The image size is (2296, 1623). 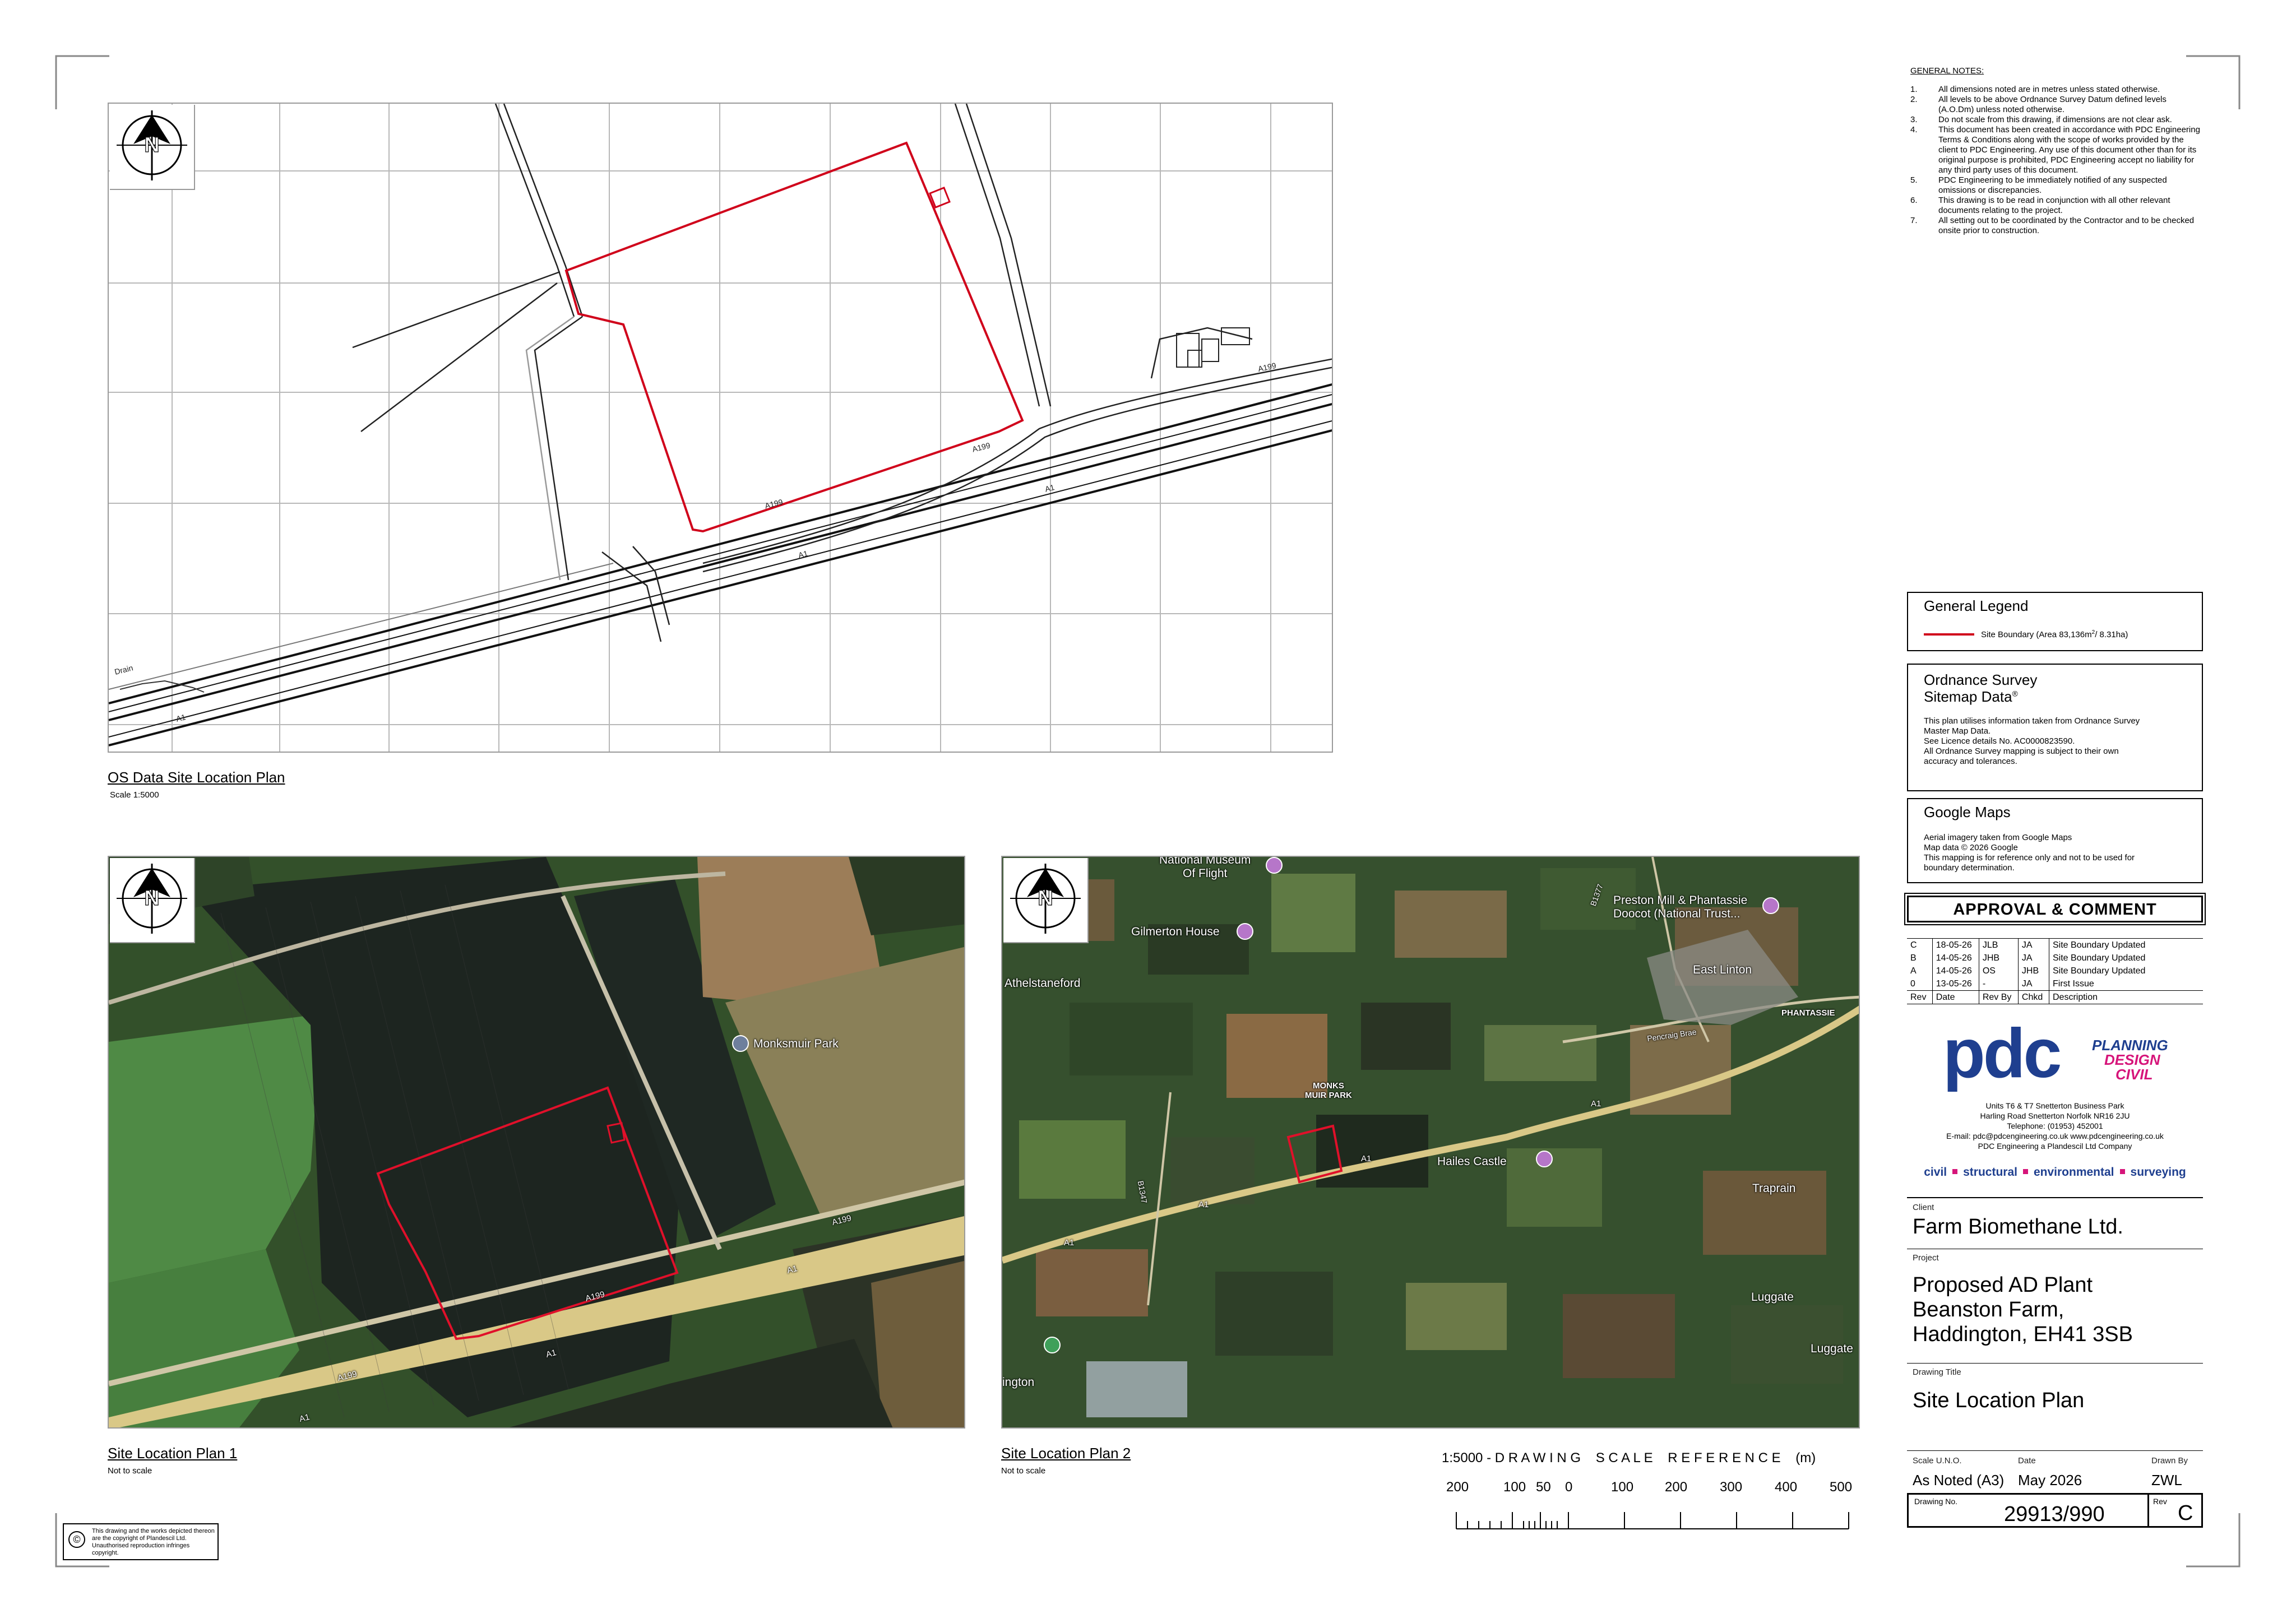 What do you see at coordinates (2033, 997) in the screenshot?
I see `revision-cell-chkd: Chkd` at bounding box center [2033, 997].